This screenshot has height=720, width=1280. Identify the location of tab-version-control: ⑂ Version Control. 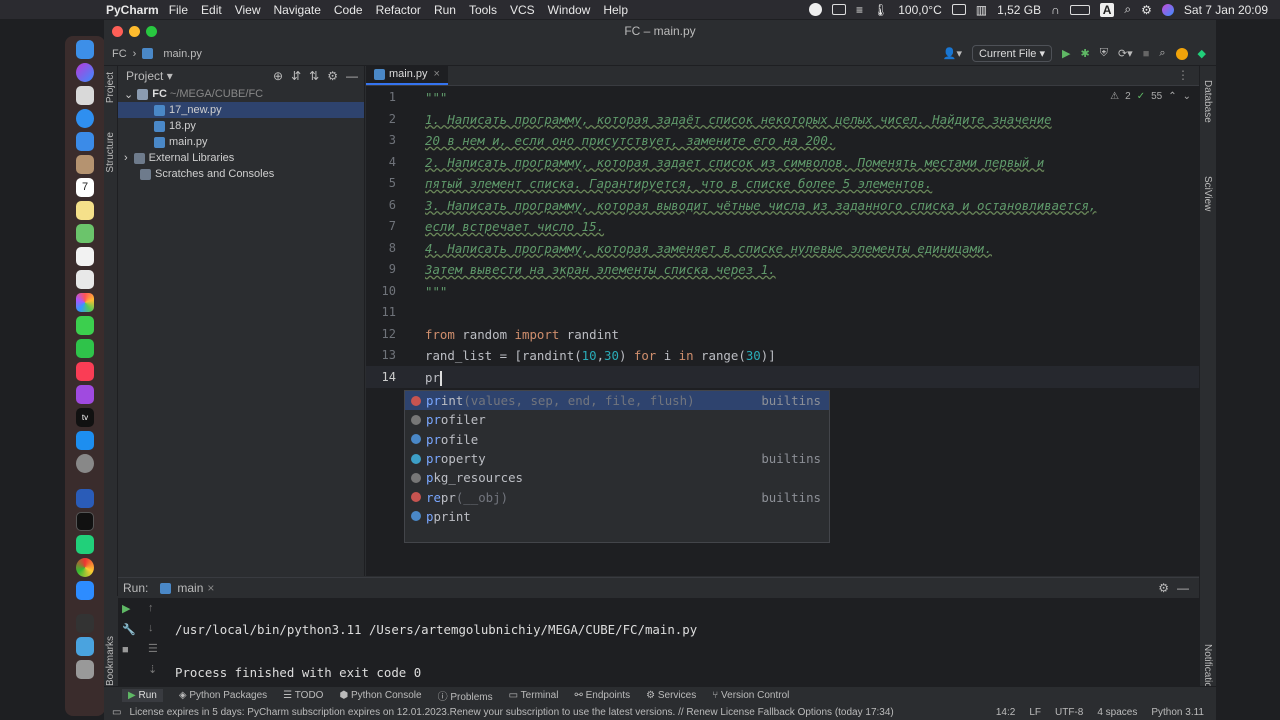
(750, 695).